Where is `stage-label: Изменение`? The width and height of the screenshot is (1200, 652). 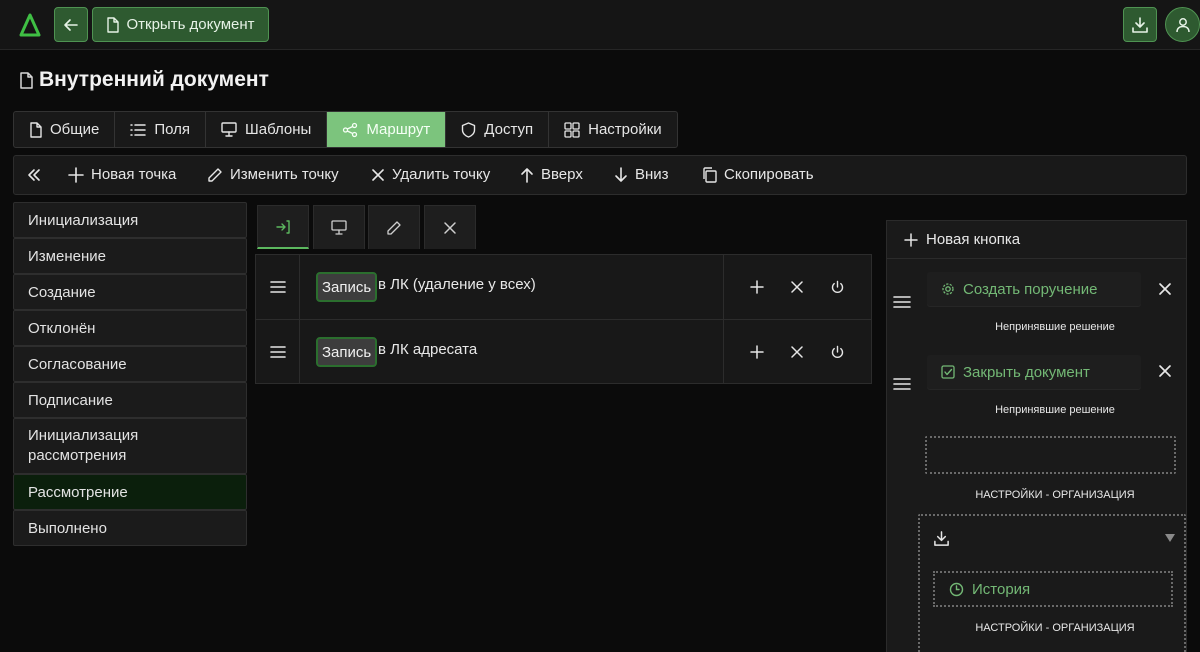
stage-label: Изменение is located at coordinates (67, 256).